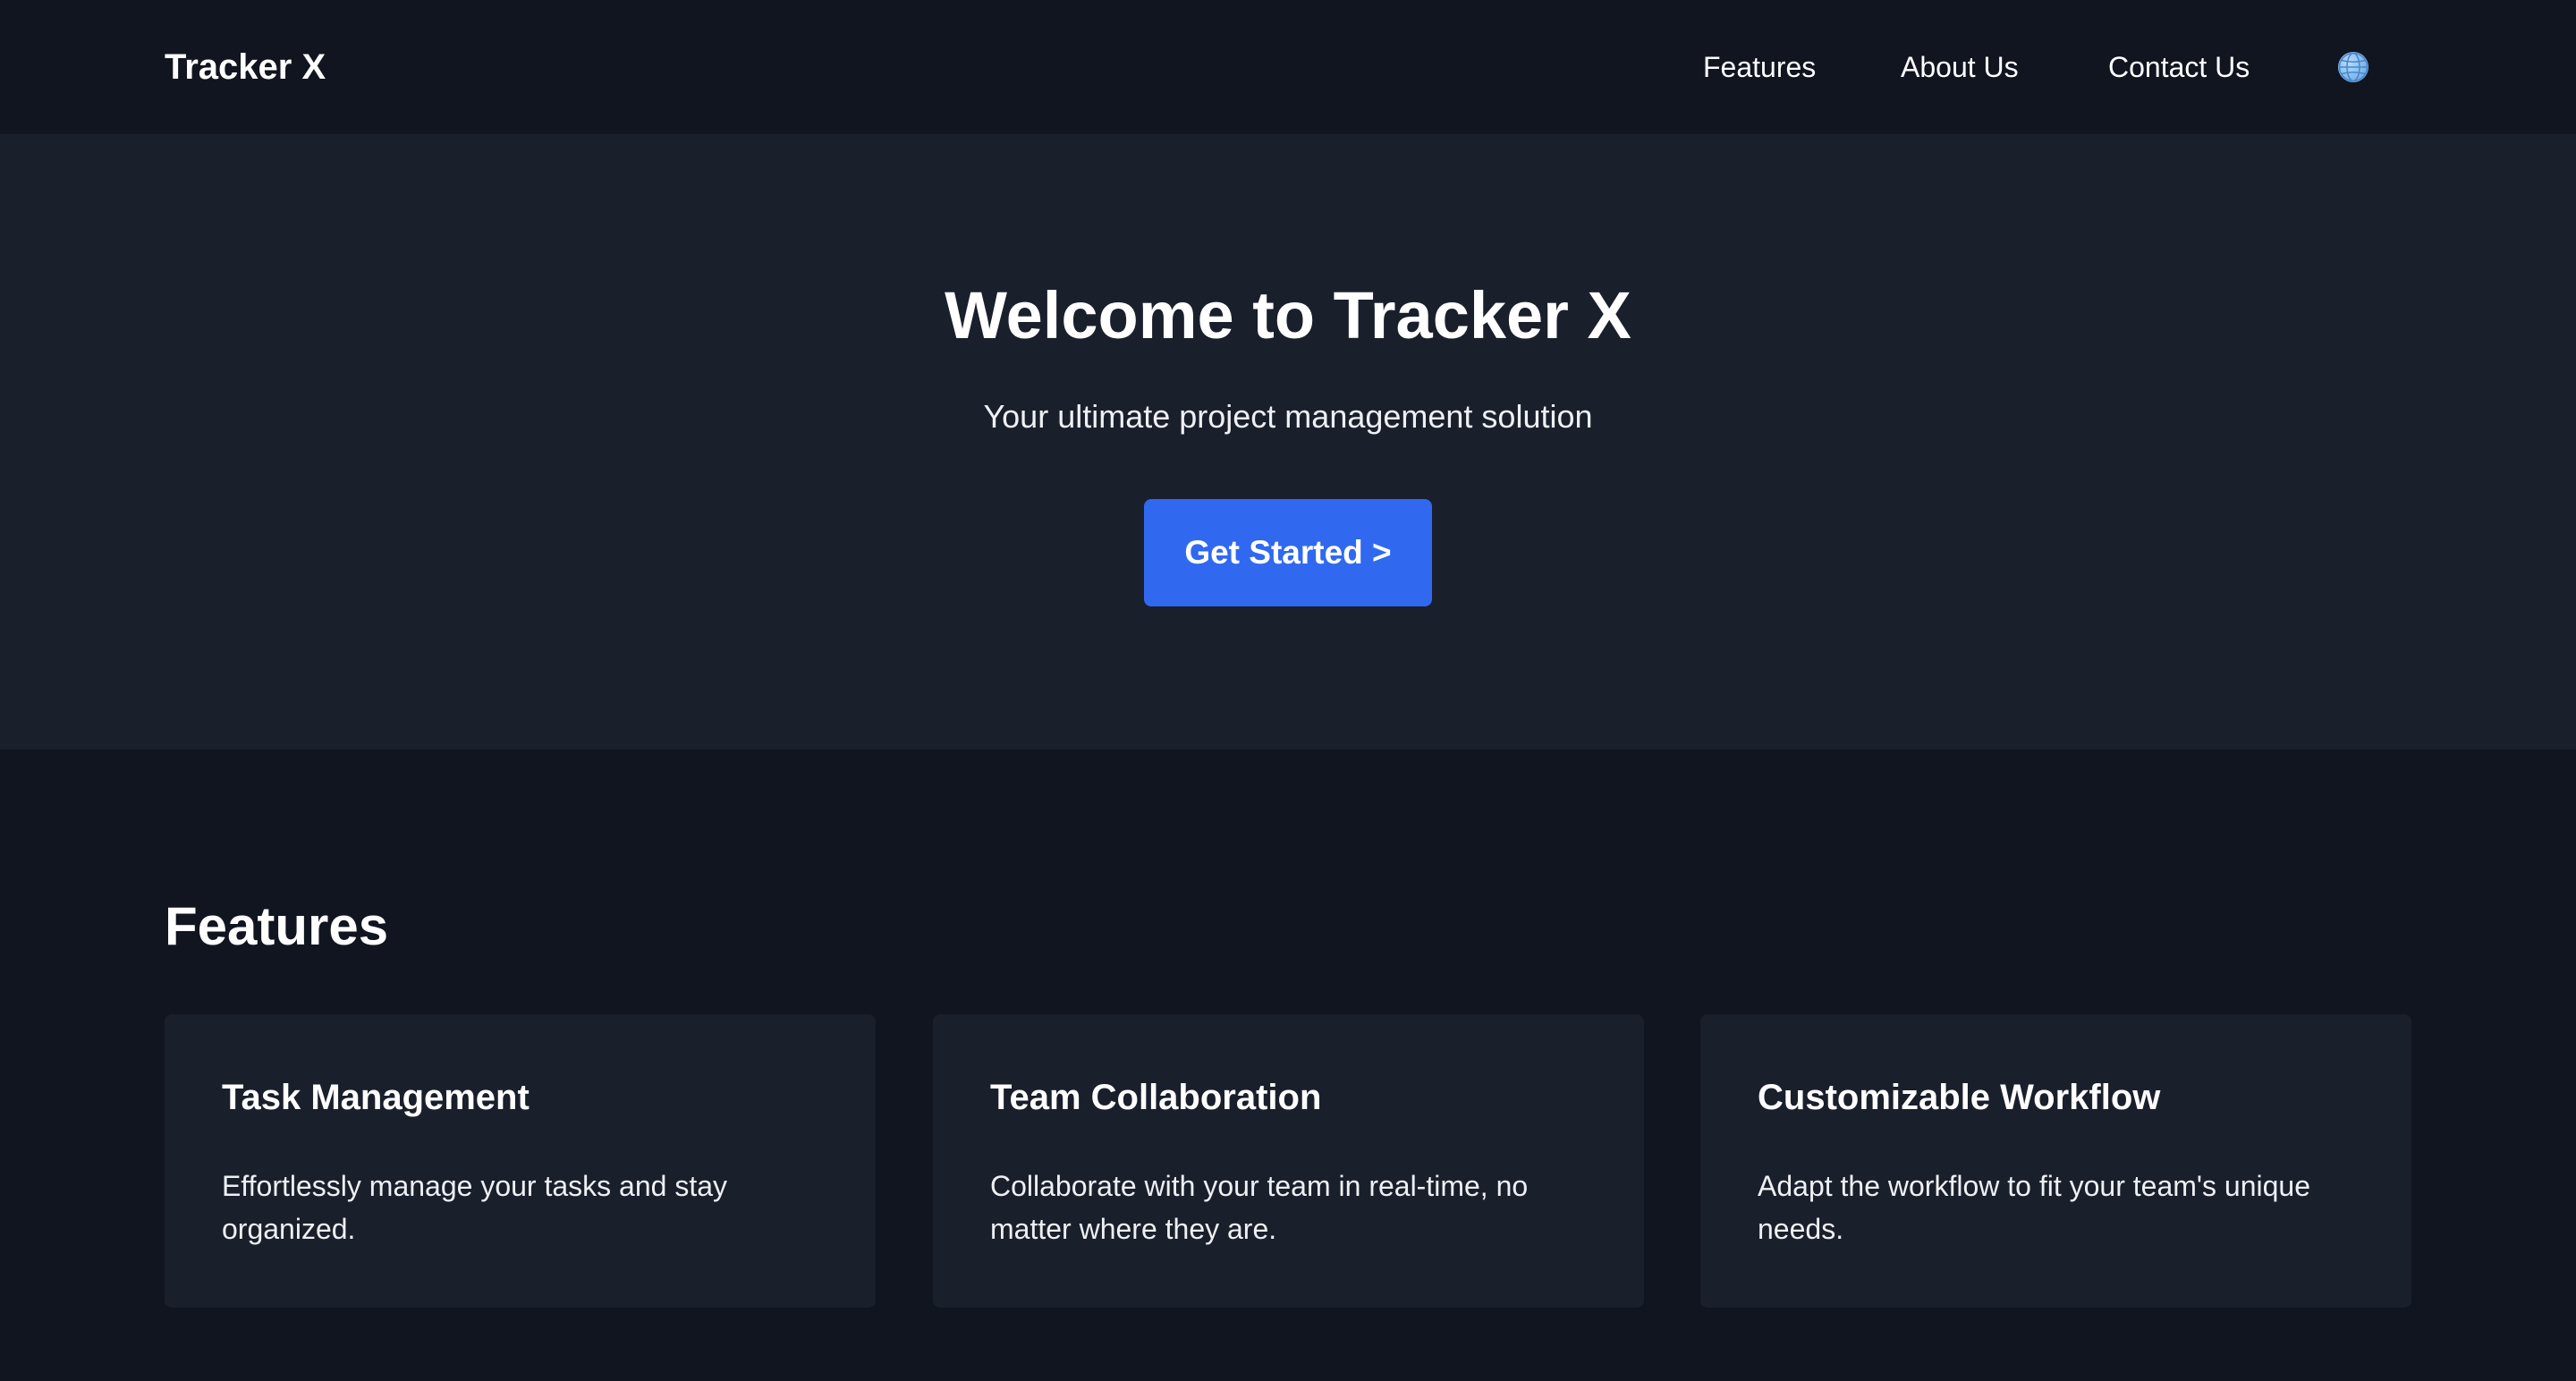  Describe the element at coordinates (2353, 67) in the screenshot. I see `globe-icon` at that location.